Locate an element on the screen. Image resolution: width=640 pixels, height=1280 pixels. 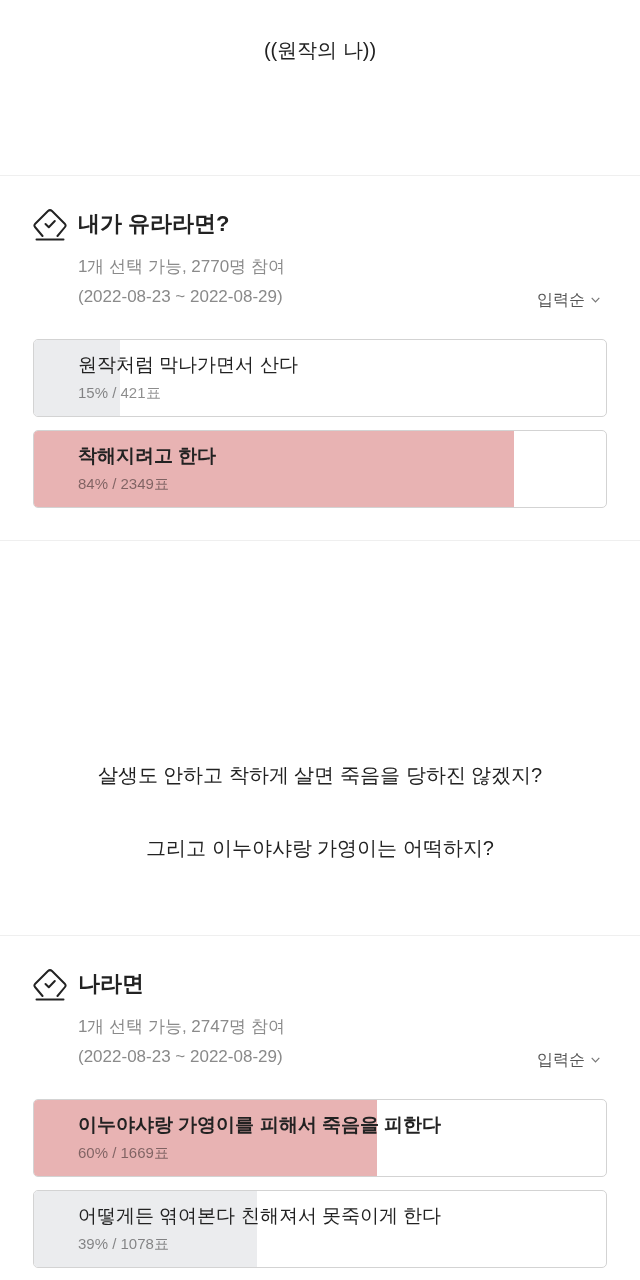
poll-info: 1개 선택 가능, 2770명 참여 is located at coordinates (182, 267).